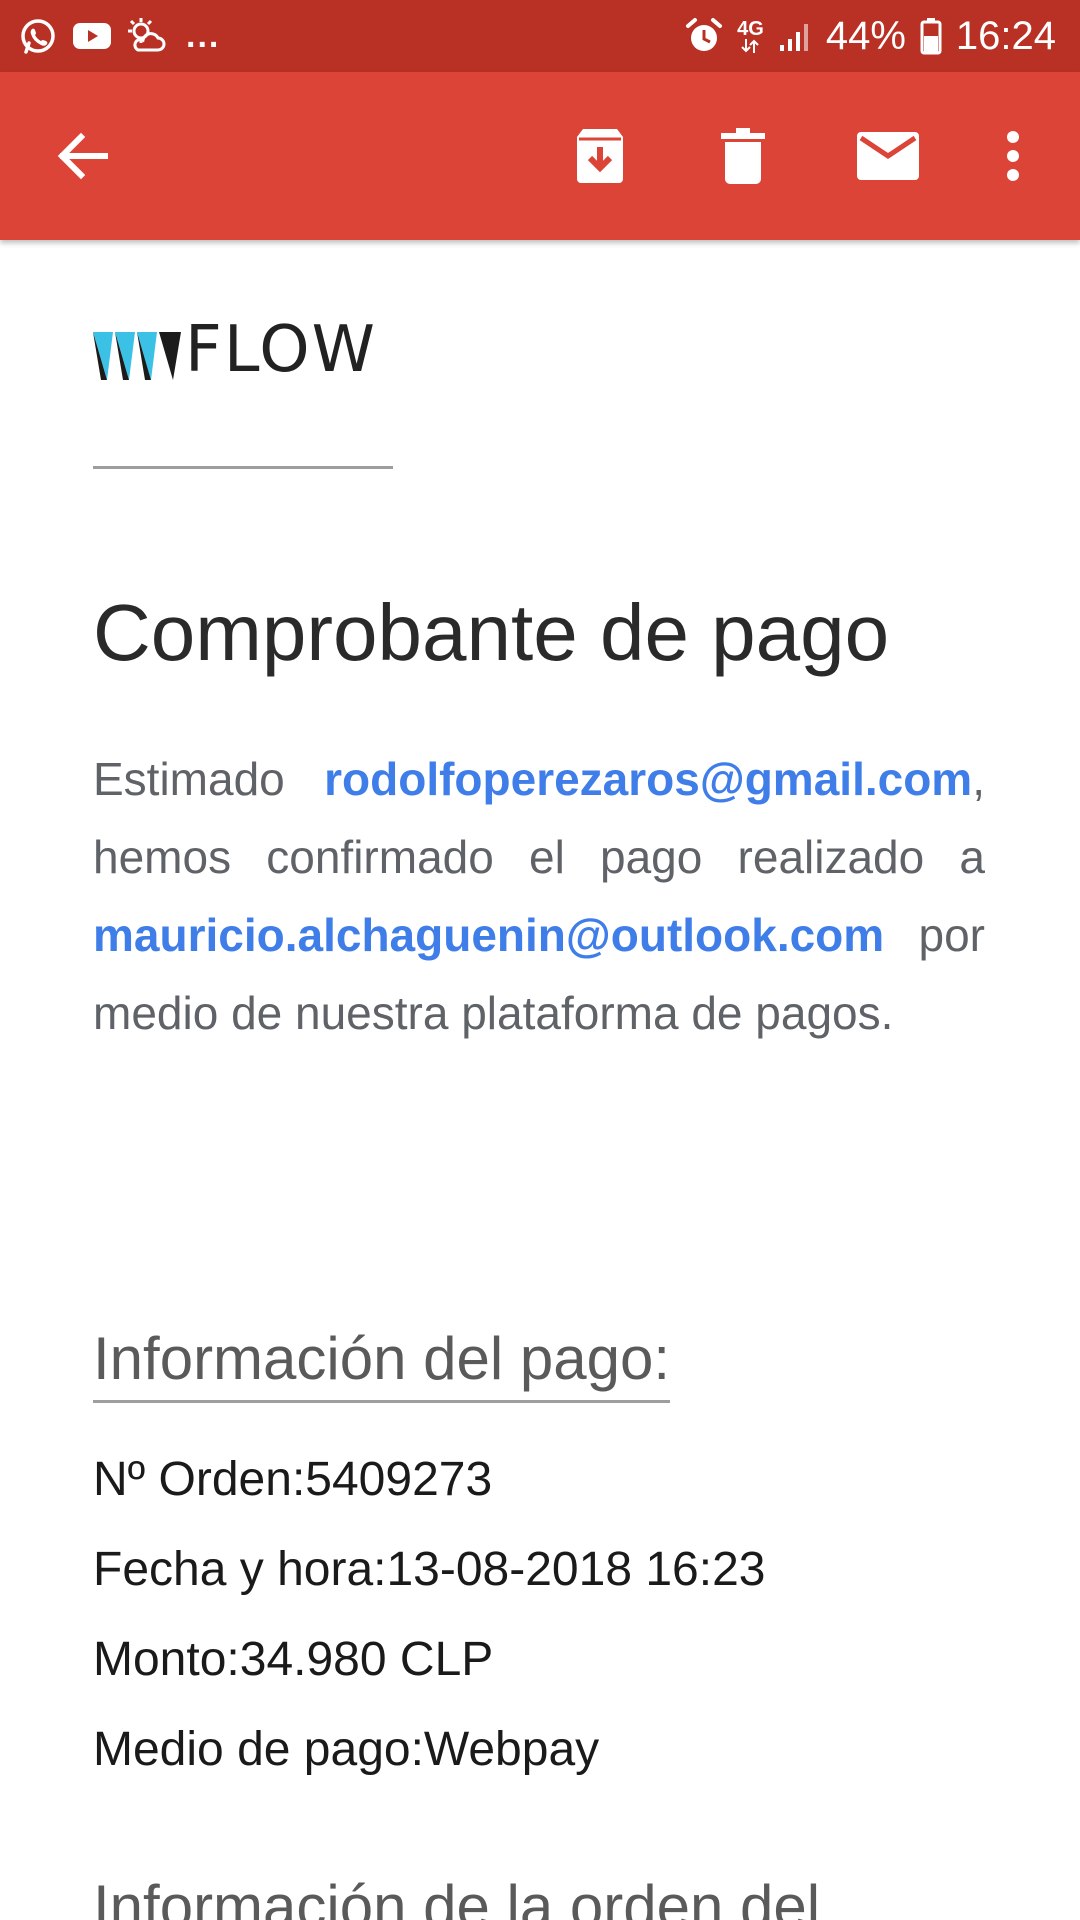 Image resolution: width=1080 pixels, height=1920 pixels. I want to click on mark-unread-icon, so click(888, 156).